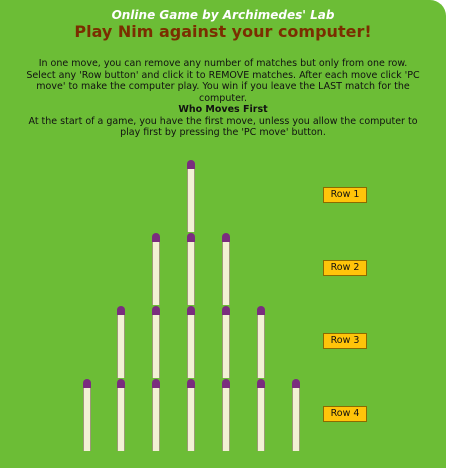  What do you see at coordinates (345, 414) in the screenshot?
I see `row-4-button: Row 4` at bounding box center [345, 414].